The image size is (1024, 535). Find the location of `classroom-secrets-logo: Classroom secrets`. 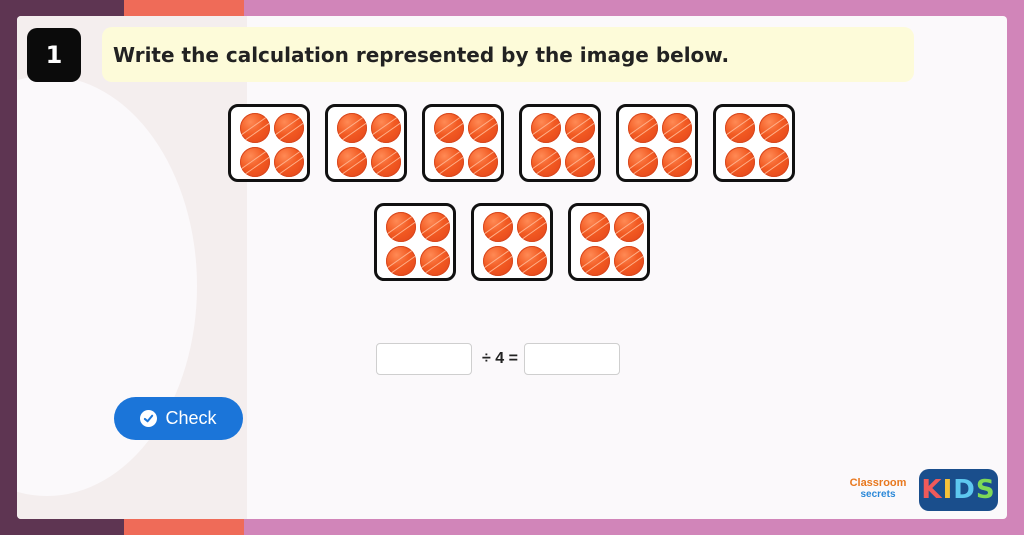

classroom-secrets-logo: Classroom secrets is located at coordinates (878, 491).